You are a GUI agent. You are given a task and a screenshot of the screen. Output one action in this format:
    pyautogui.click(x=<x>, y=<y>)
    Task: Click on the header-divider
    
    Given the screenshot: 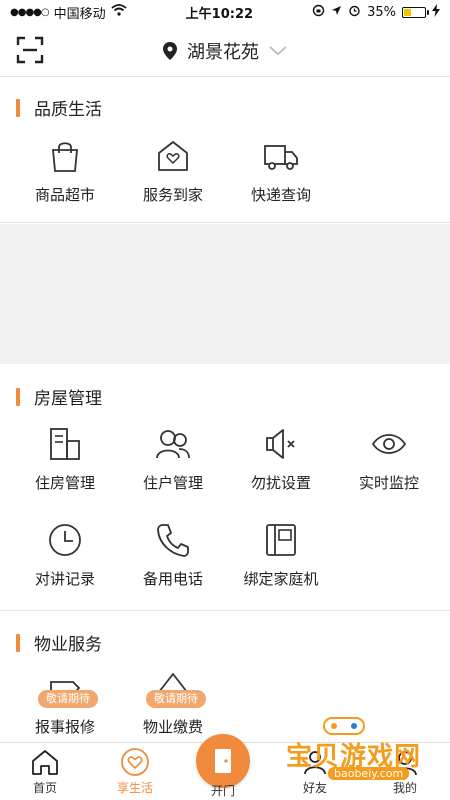 What is the action you would take?
    pyautogui.click(x=225, y=76)
    